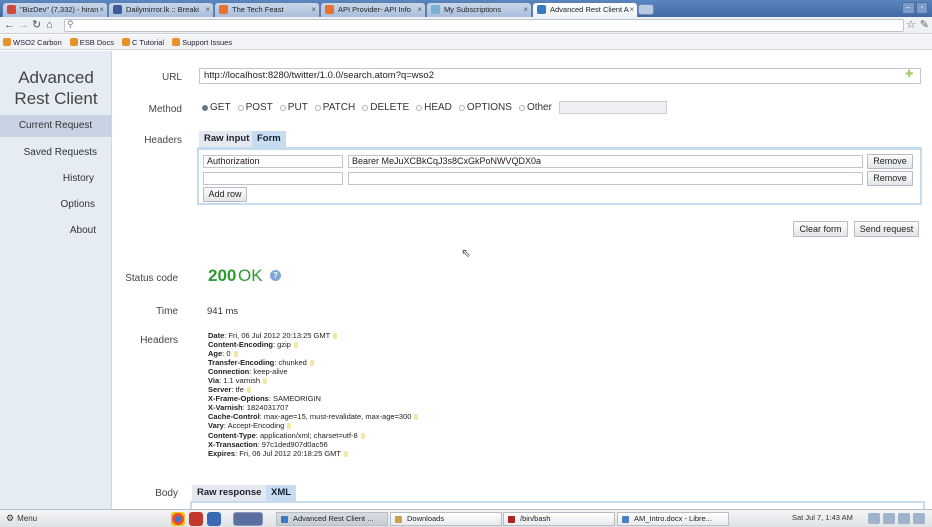 Image resolution: width=932 pixels, height=527 pixels. What do you see at coordinates (21, 518) in the screenshot?
I see `menu-button: ⚙ Menu` at bounding box center [21, 518].